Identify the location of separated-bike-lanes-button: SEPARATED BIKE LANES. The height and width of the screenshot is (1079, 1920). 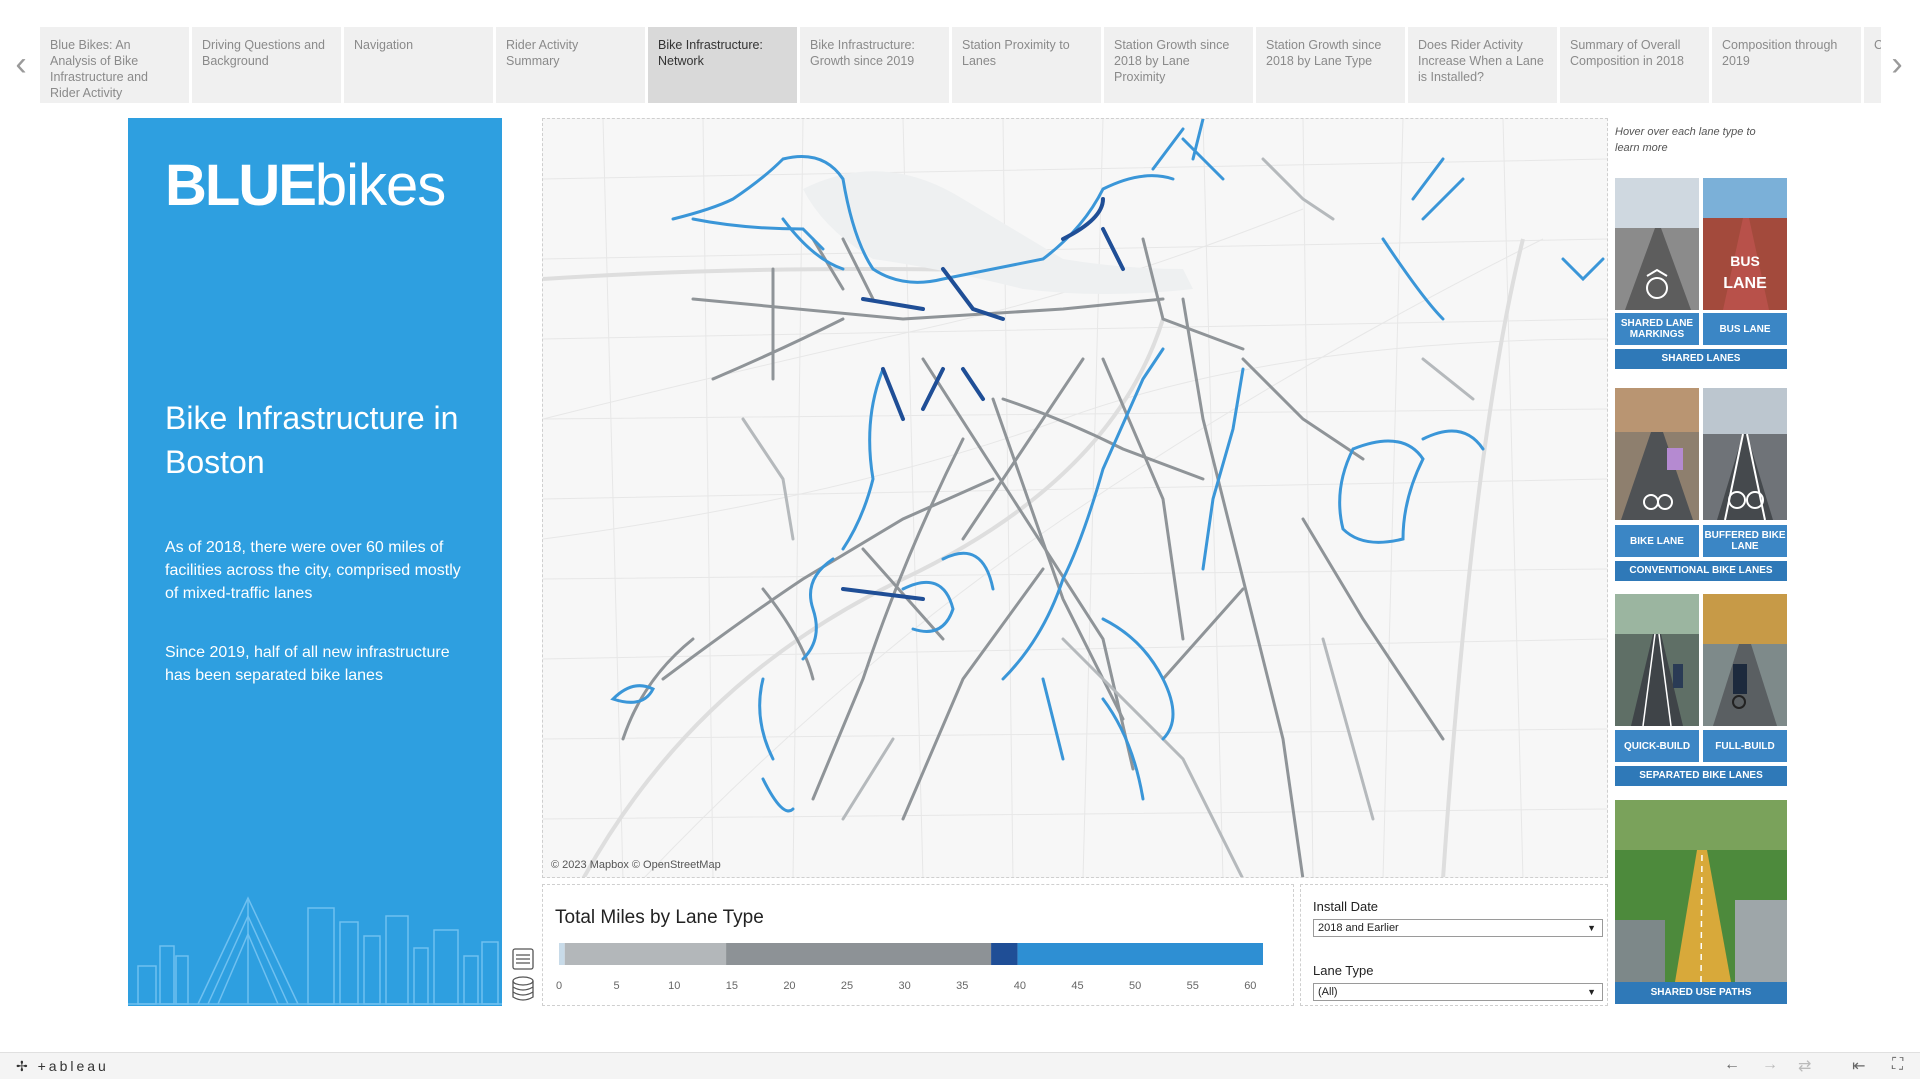
(1701, 776).